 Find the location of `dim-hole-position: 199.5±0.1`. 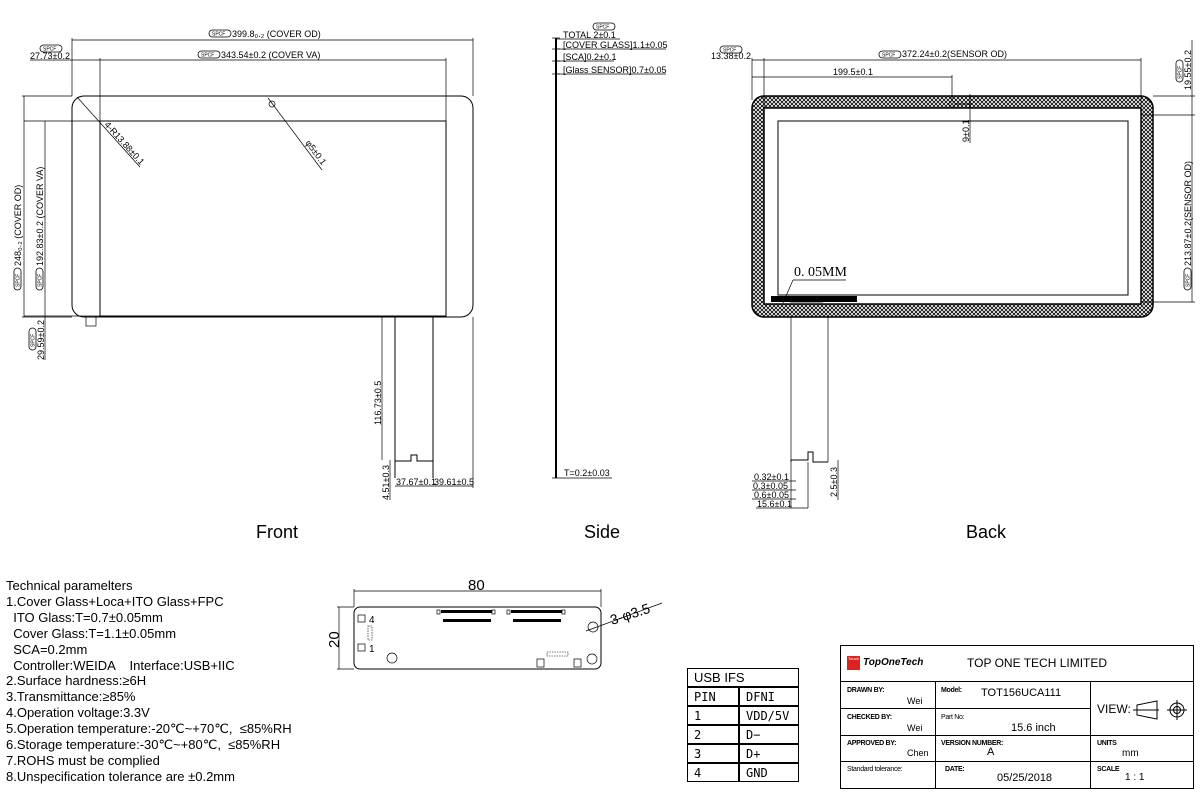

dim-hole-position: 199.5±0.1 is located at coordinates (853, 72).